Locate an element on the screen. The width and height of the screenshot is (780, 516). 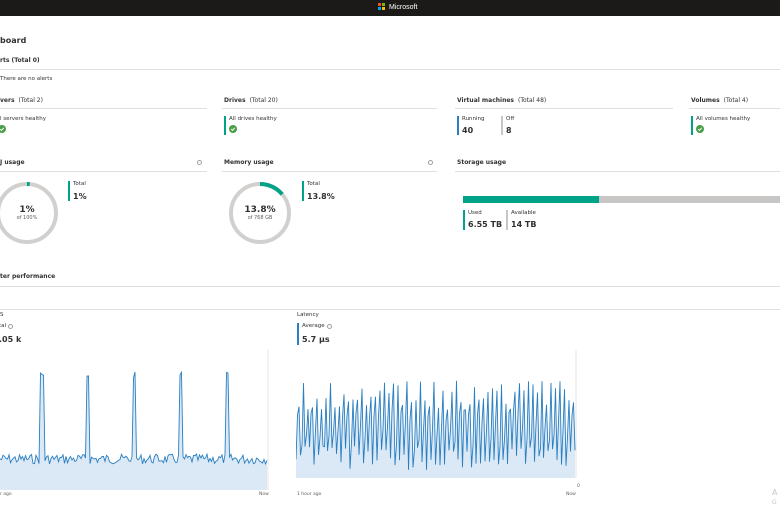
servers-title-text: vers is located at coordinates (7, 100).